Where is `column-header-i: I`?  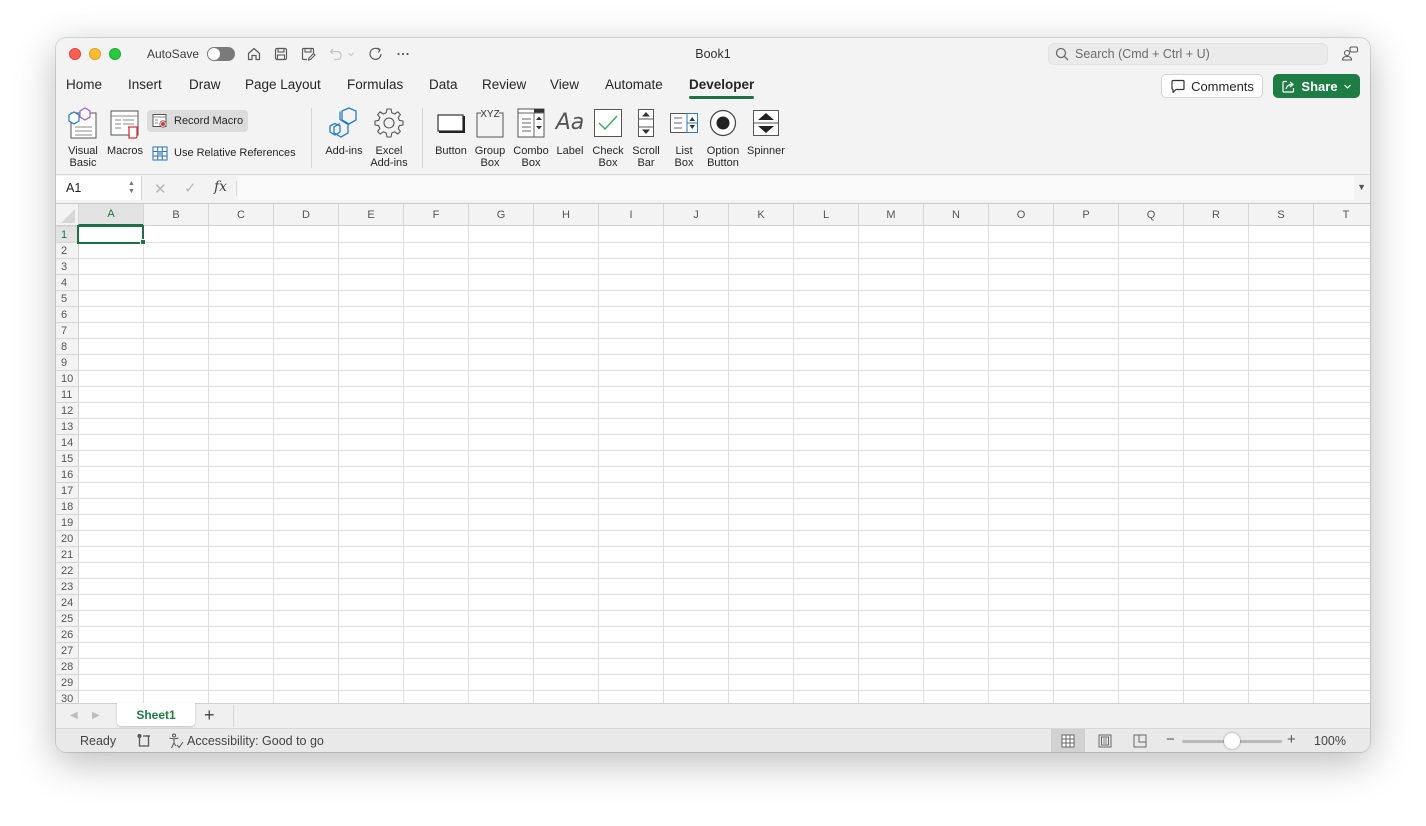
column-header-i: I is located at coordinates (630, 215).